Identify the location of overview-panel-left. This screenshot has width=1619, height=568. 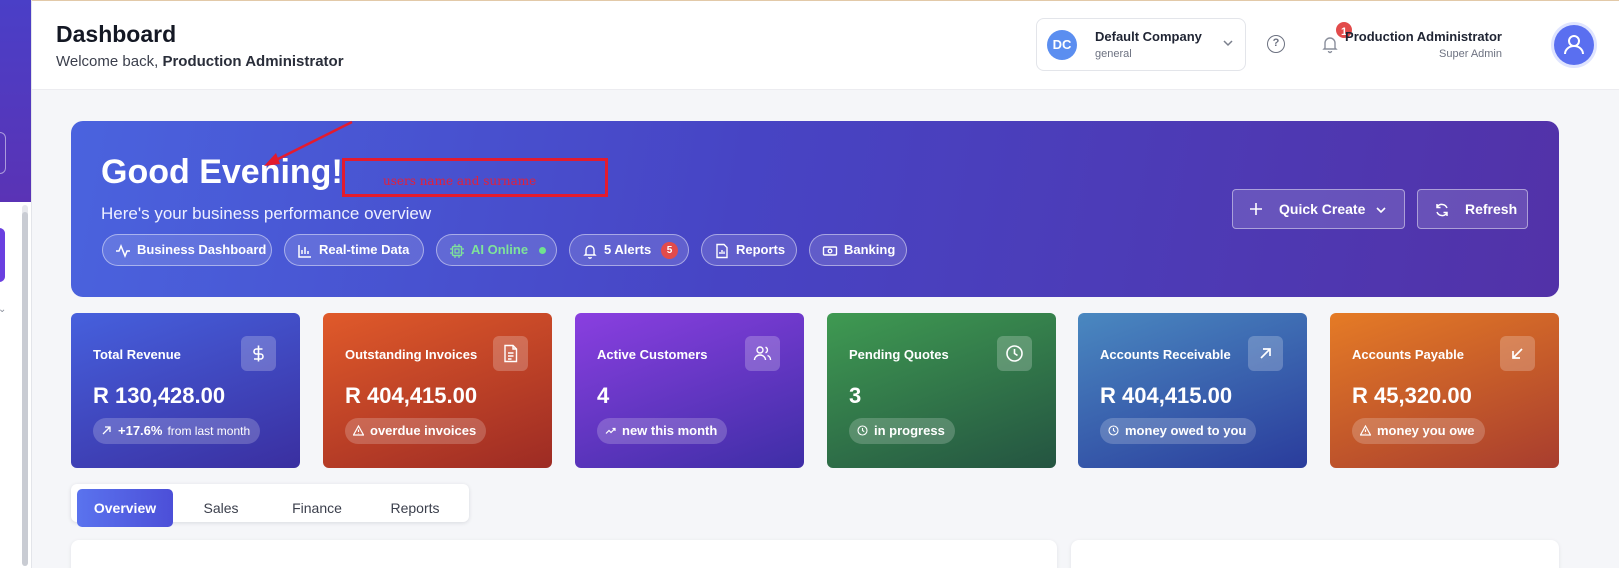
(564, 554).